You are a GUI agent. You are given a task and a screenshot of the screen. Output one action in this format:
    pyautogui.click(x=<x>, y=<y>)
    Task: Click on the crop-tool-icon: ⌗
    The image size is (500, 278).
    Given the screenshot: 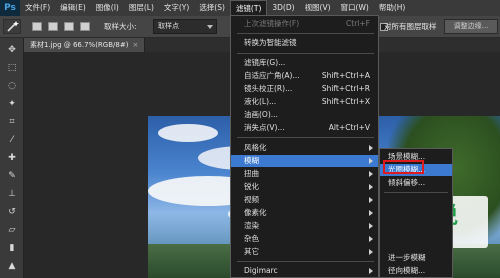 What is the action you would take?
    pyautogui.click(x=12, y=122)
    